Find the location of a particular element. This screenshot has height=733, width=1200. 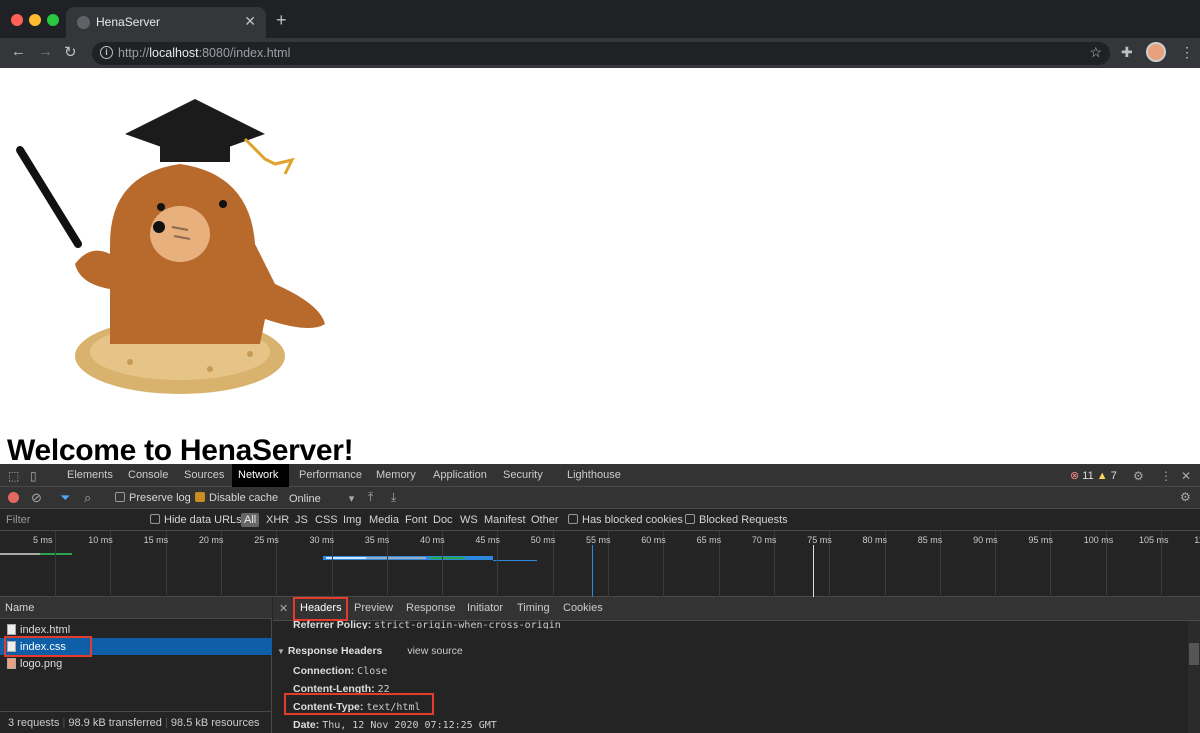

image-icon is located at coordinates (11, 663).